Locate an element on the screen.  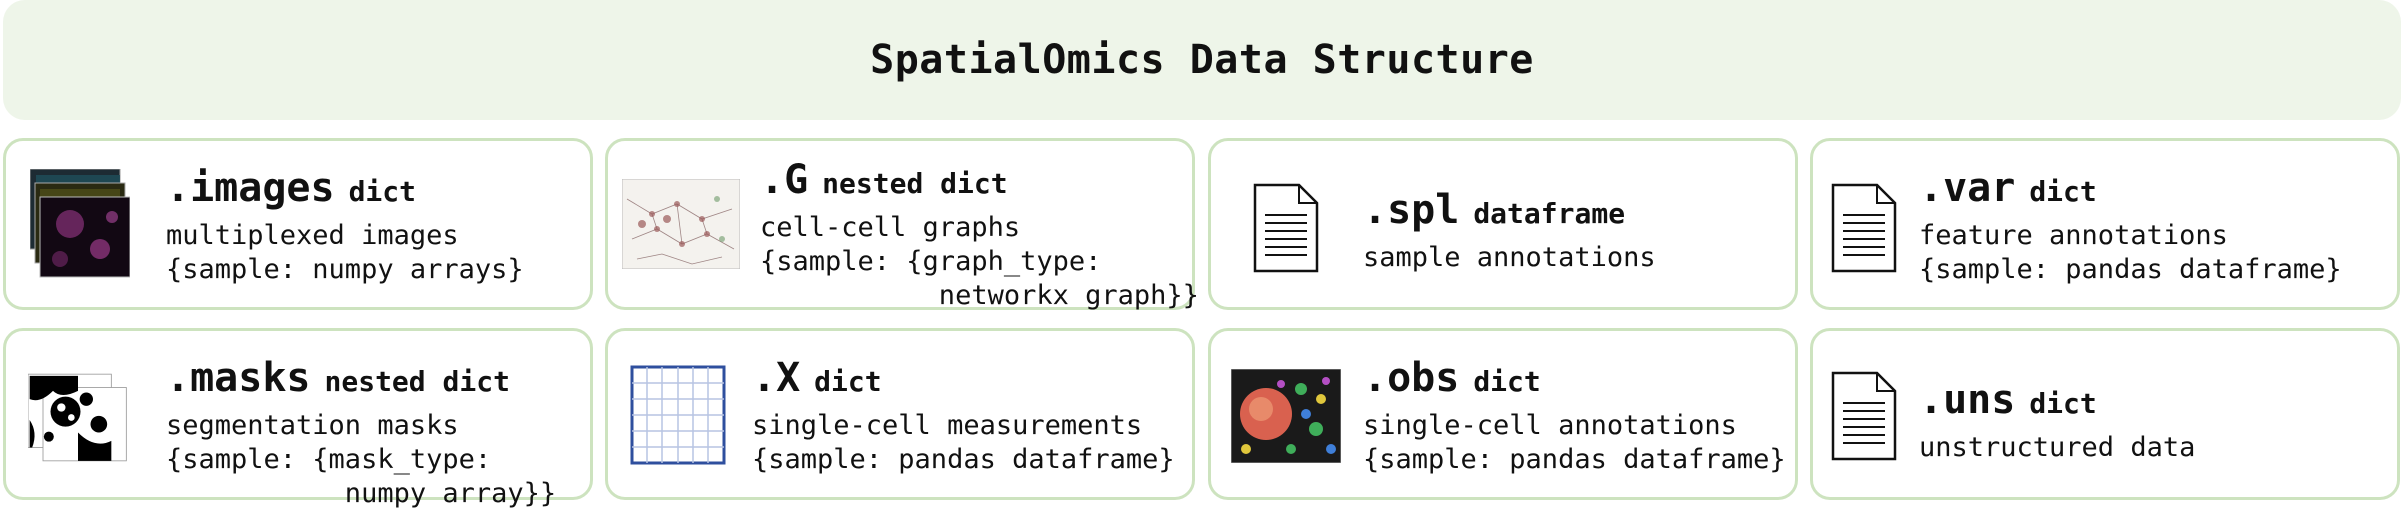
attr-description: single-cell annotations is located at coordinates (1550, 425).